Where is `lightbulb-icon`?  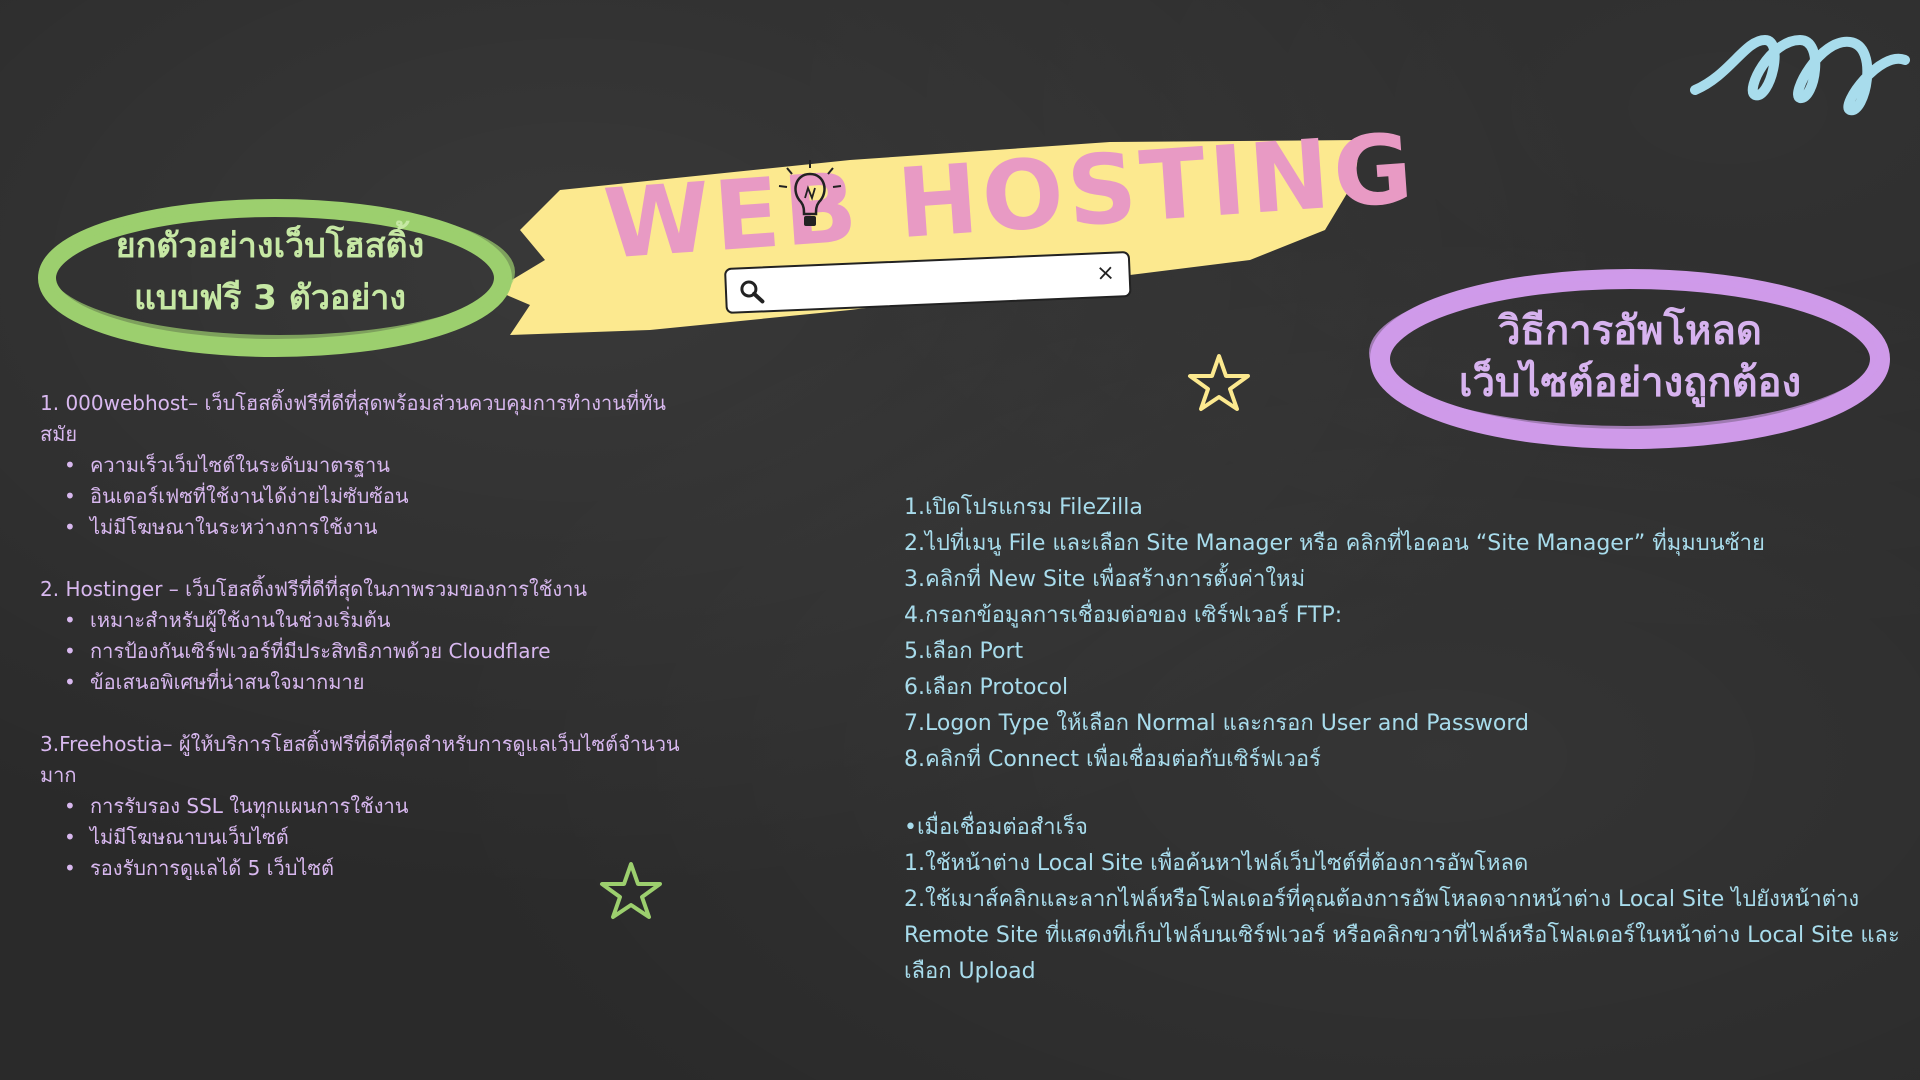
lightbulb-icon is located at coordinates (810, 193).